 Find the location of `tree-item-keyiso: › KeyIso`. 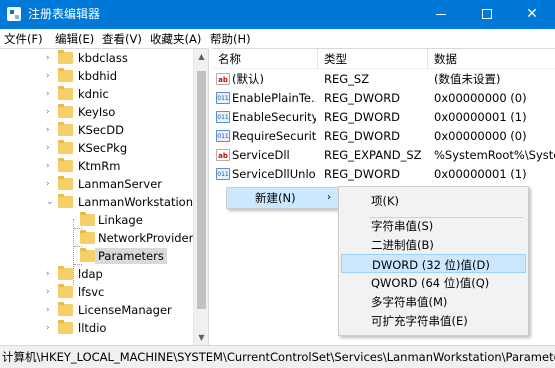

tree-item-keyiso: › KeyIso is located at coordinates (96, 112).